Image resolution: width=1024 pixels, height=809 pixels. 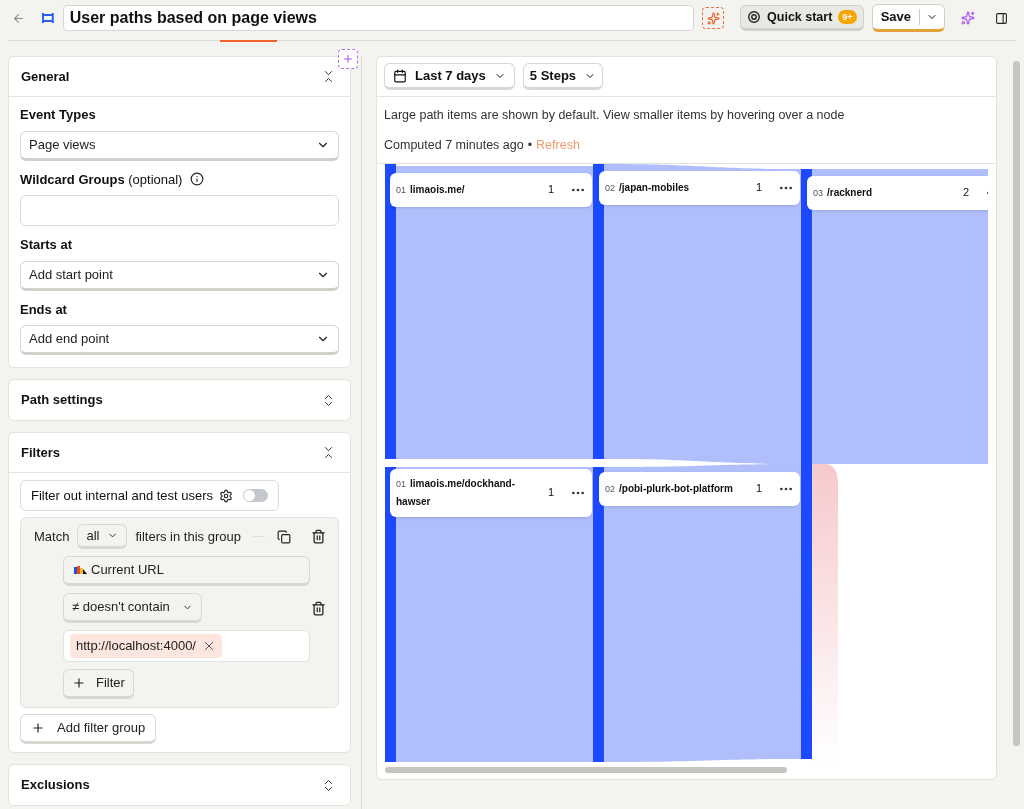 I want to click on path-node: 01 limaois.me/ 1, so click(x=491, y=189).